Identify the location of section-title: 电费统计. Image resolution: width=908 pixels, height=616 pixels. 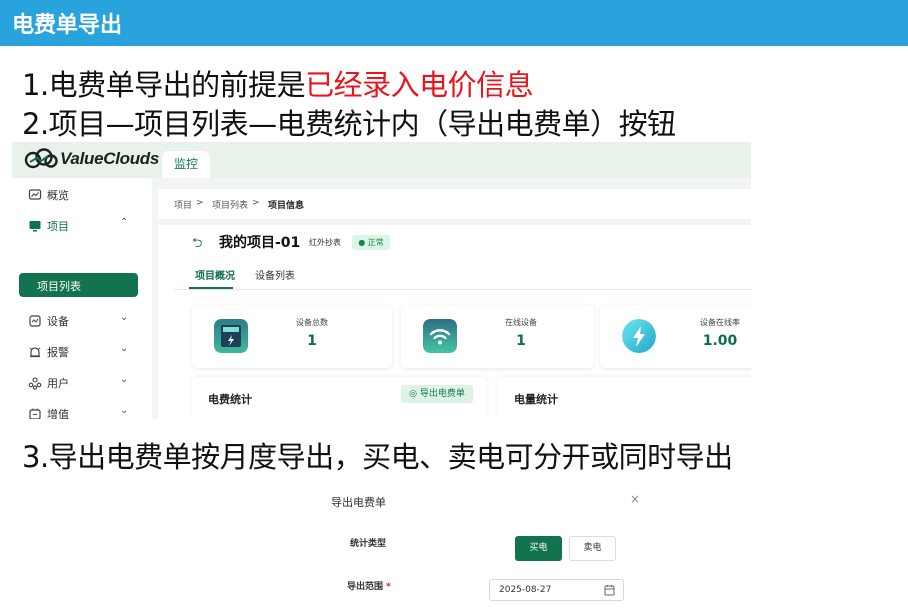
(230, 399).